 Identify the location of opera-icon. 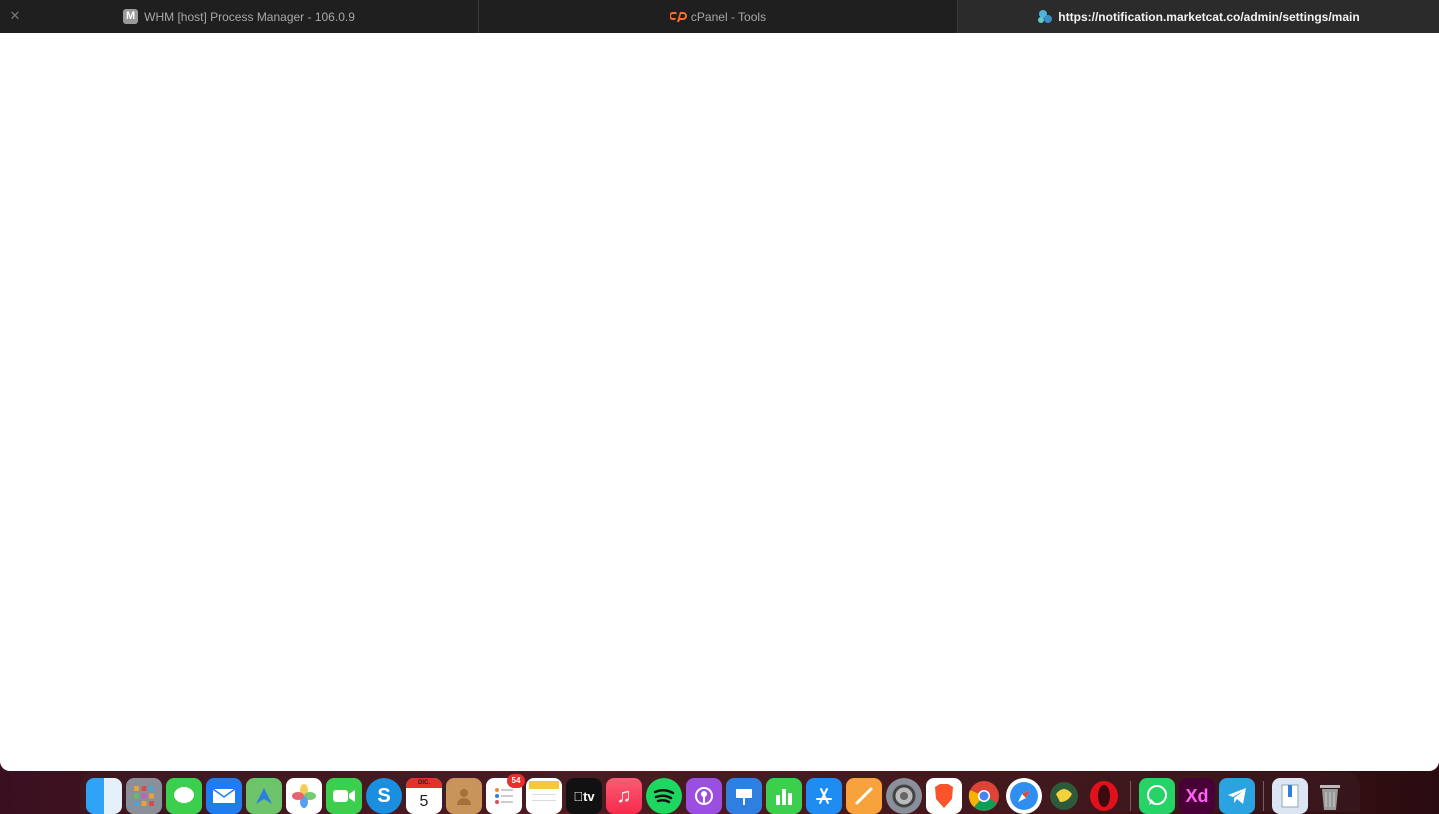
(1104, 796).